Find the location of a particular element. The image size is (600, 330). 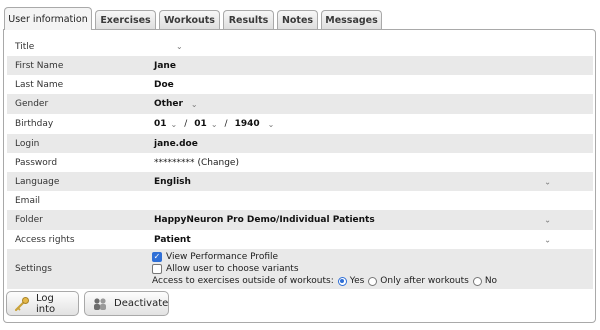

birthday-year-select: 1940 ⌄ is located at coordinates (255, 124).